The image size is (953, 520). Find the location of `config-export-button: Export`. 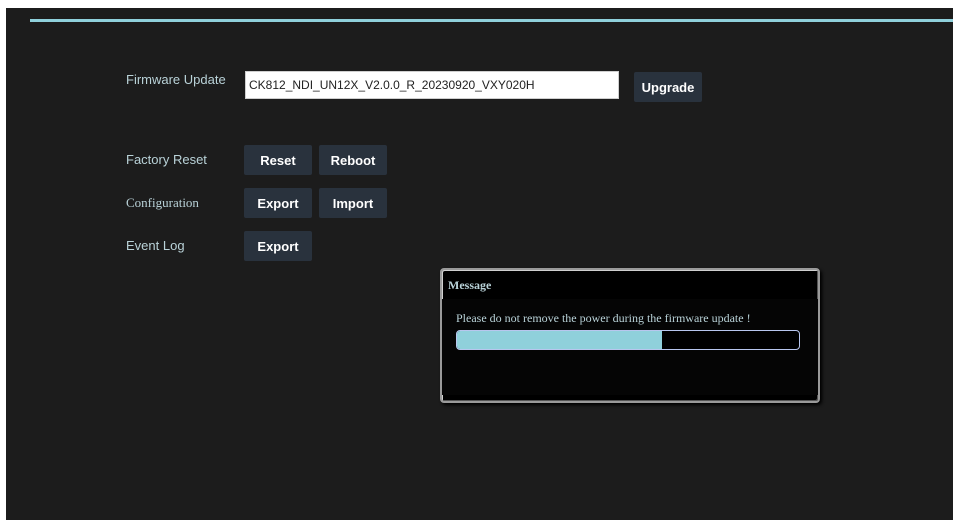

config-export-button: Export is located at coordinates (278, 203).